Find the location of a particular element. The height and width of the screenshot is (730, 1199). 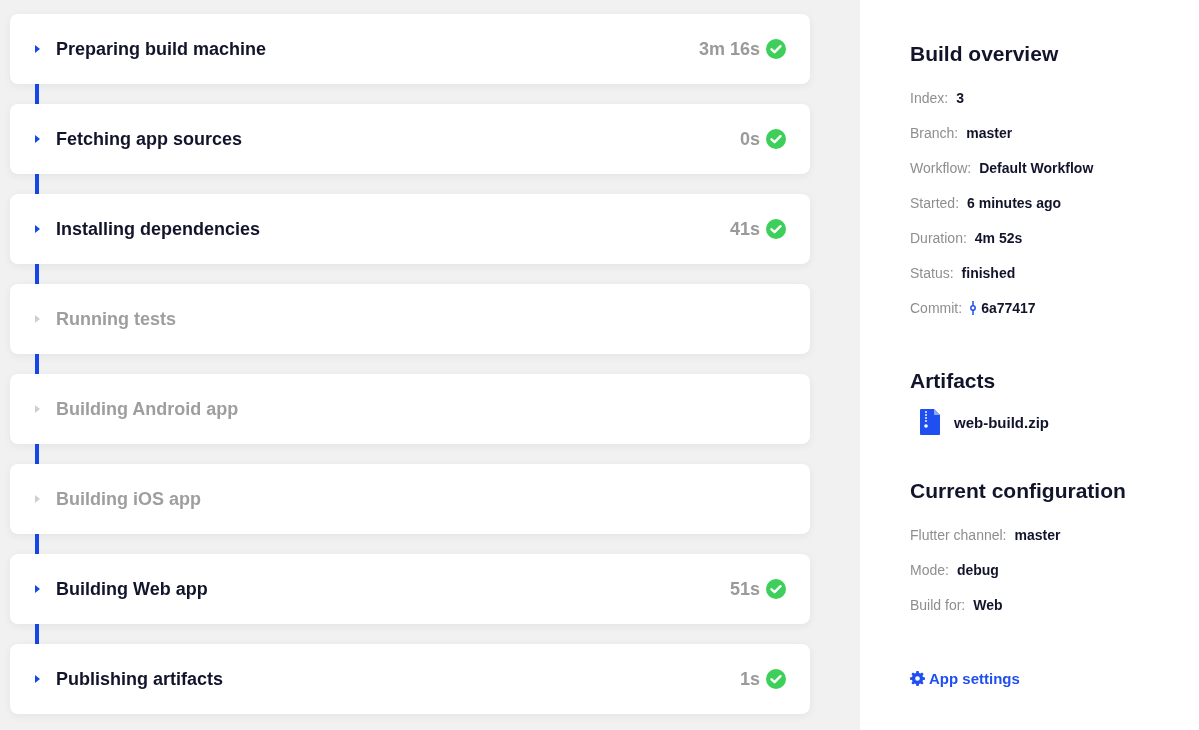

field-value: Web is located at coordinates (988, 604).